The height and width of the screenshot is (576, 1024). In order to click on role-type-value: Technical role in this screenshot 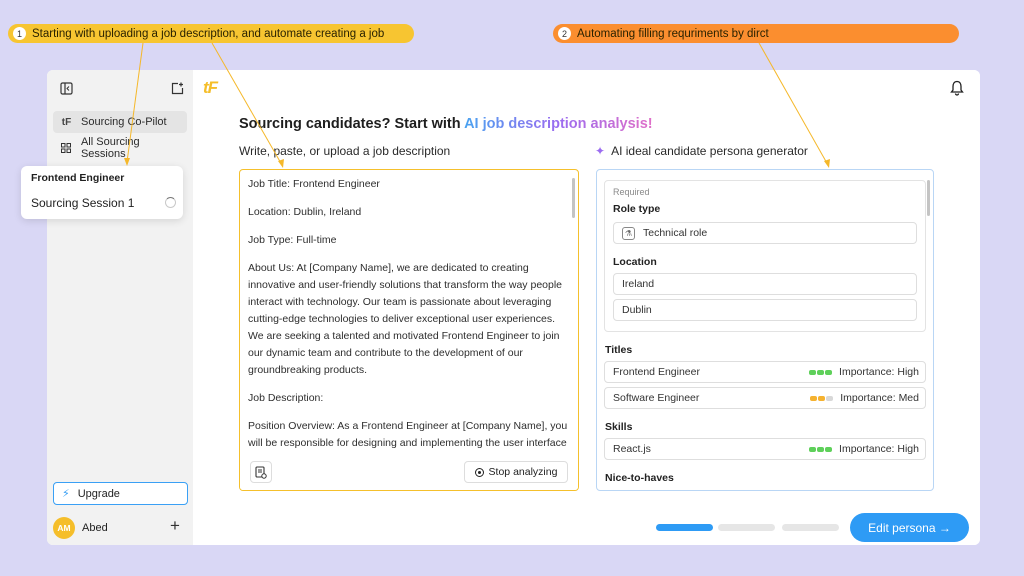, I will do `click(675, 233)`.